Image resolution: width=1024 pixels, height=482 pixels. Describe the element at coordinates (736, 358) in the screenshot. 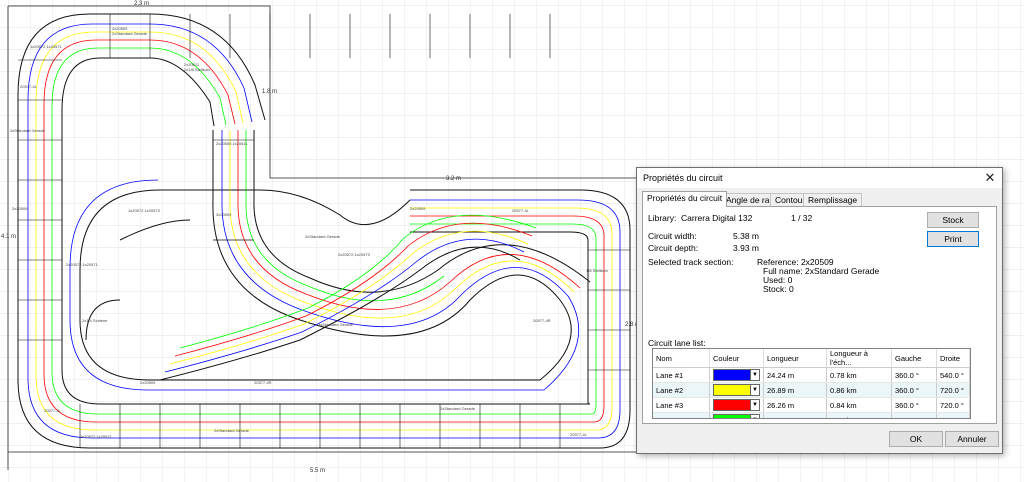

I see `col-color: Couleur` at that location.